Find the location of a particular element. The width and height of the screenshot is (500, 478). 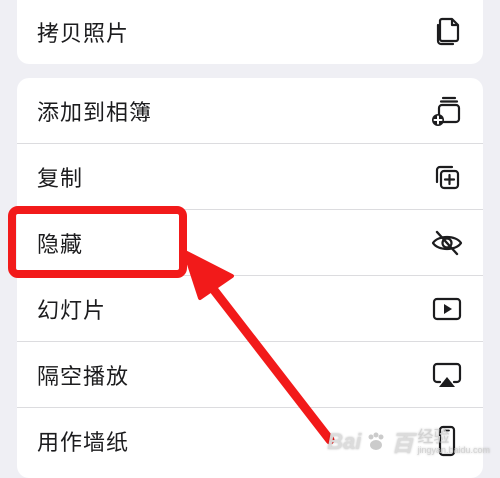

menu-item-copy-photo: 拷贝照片 is located at coordinates (250, 32).